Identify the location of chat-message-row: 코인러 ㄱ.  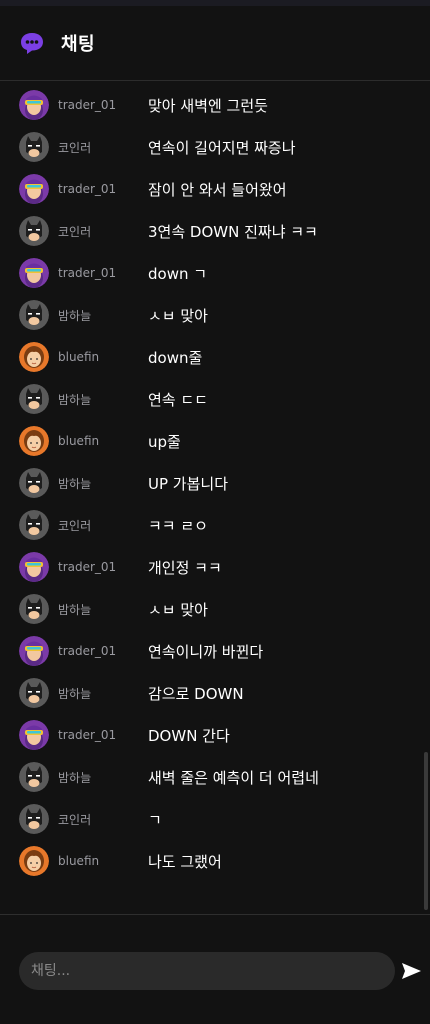
(215, 819).